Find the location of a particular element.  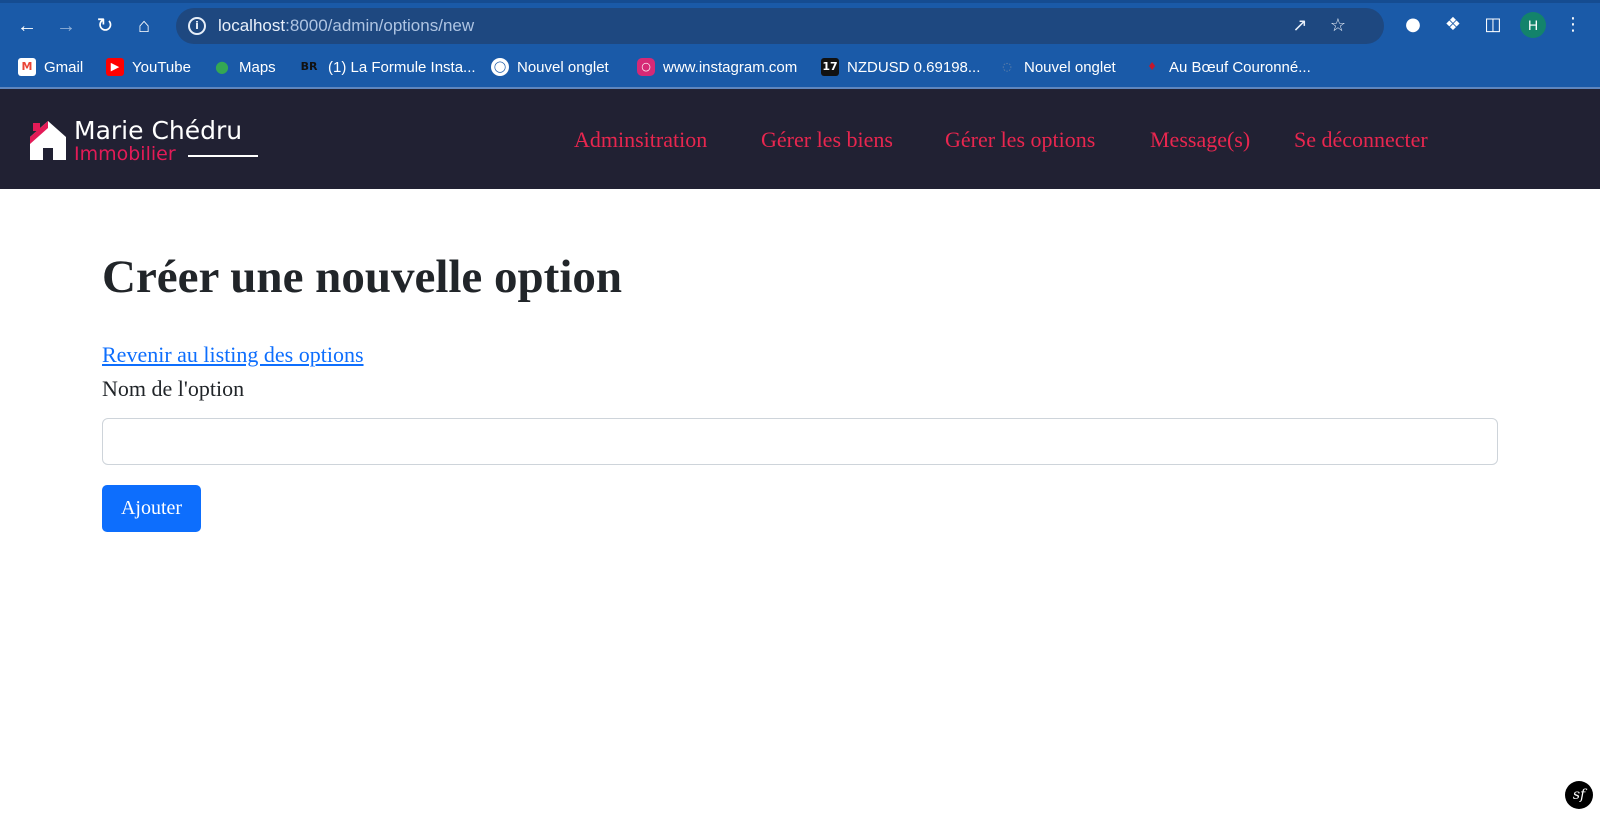

bookmark-star-icon: ☆ is located at coordinates (1338, 26).